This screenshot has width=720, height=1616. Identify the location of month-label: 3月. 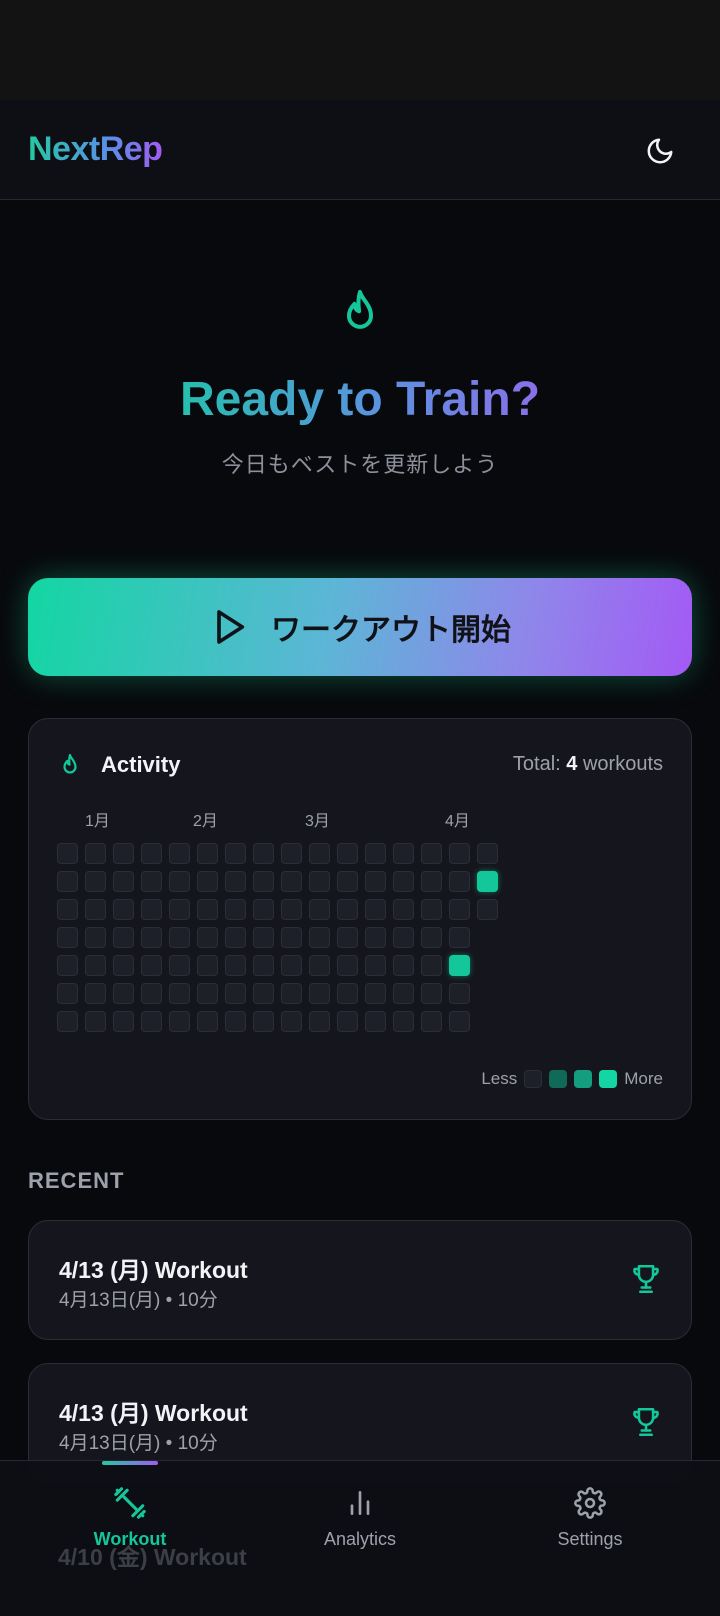
(317, 821).